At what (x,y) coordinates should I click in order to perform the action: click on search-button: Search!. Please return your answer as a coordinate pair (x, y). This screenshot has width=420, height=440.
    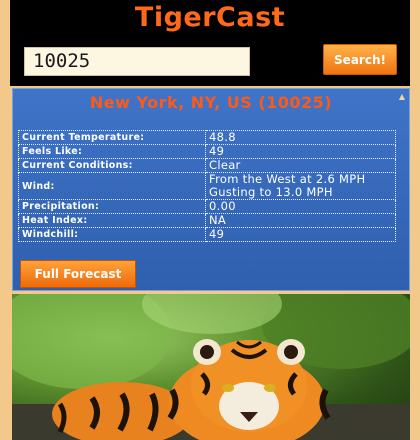
    Looking at the image, I should click on (360, 59).